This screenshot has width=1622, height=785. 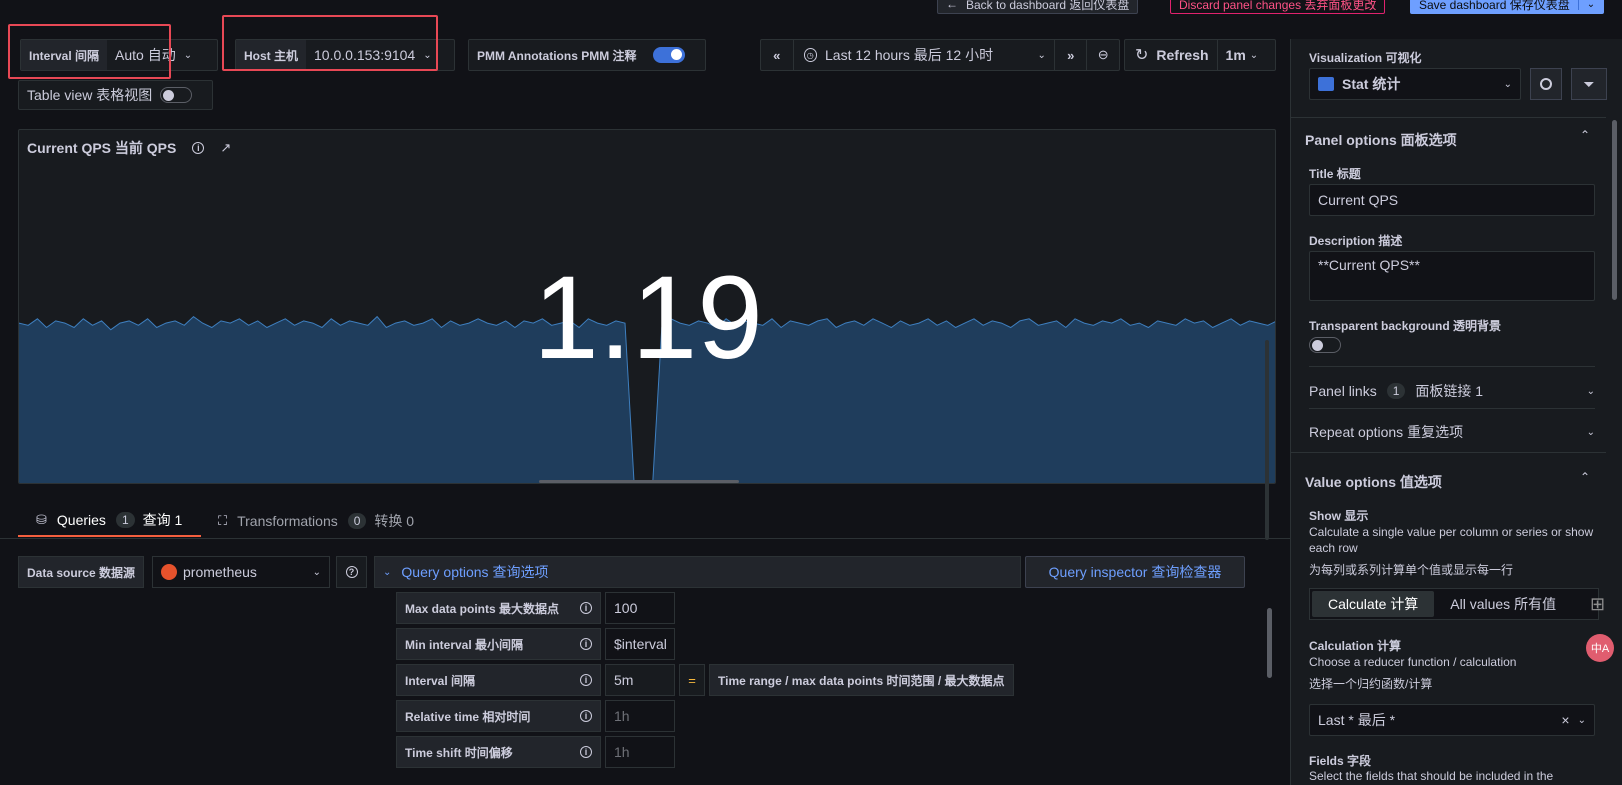 I want to click on translate-icon: 中A, so click(x=1600, y=648).